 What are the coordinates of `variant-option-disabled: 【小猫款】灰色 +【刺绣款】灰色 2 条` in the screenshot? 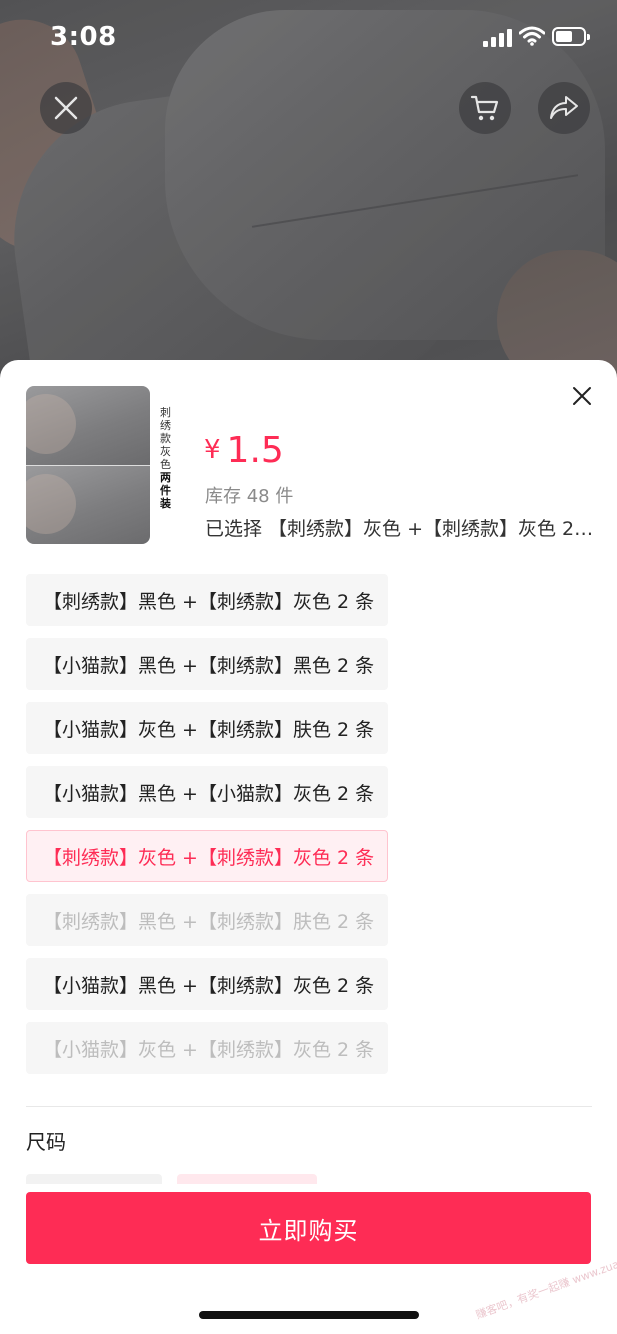 It's located at (207, 1048).